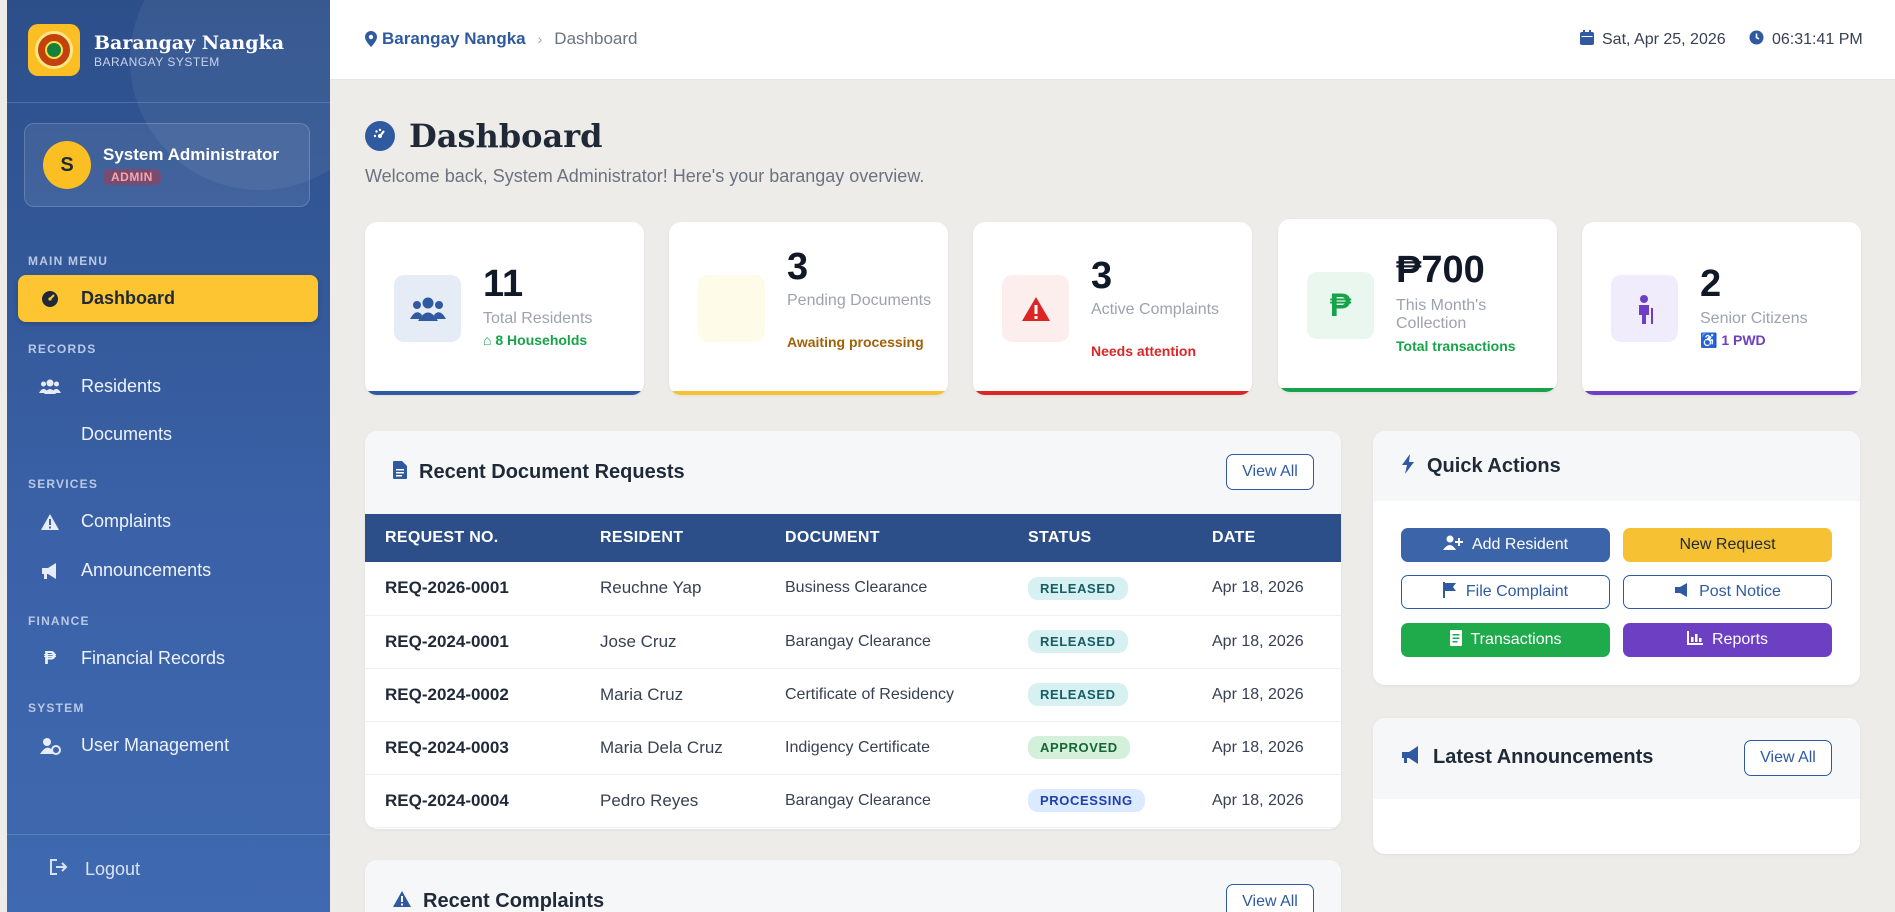 The width and height of the screenshot is (1895, 912). Describe the element at coordinates (1408, 466) in the screenshot. I see `bolt-icon` at that location.